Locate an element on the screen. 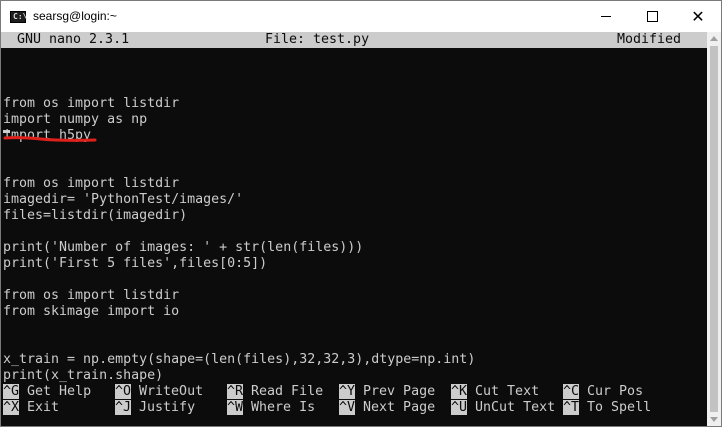 Image resolution: width=722 pixels, height=427 pixels. command-prompt-icon: C:\ is located at coordinates (18, 17).